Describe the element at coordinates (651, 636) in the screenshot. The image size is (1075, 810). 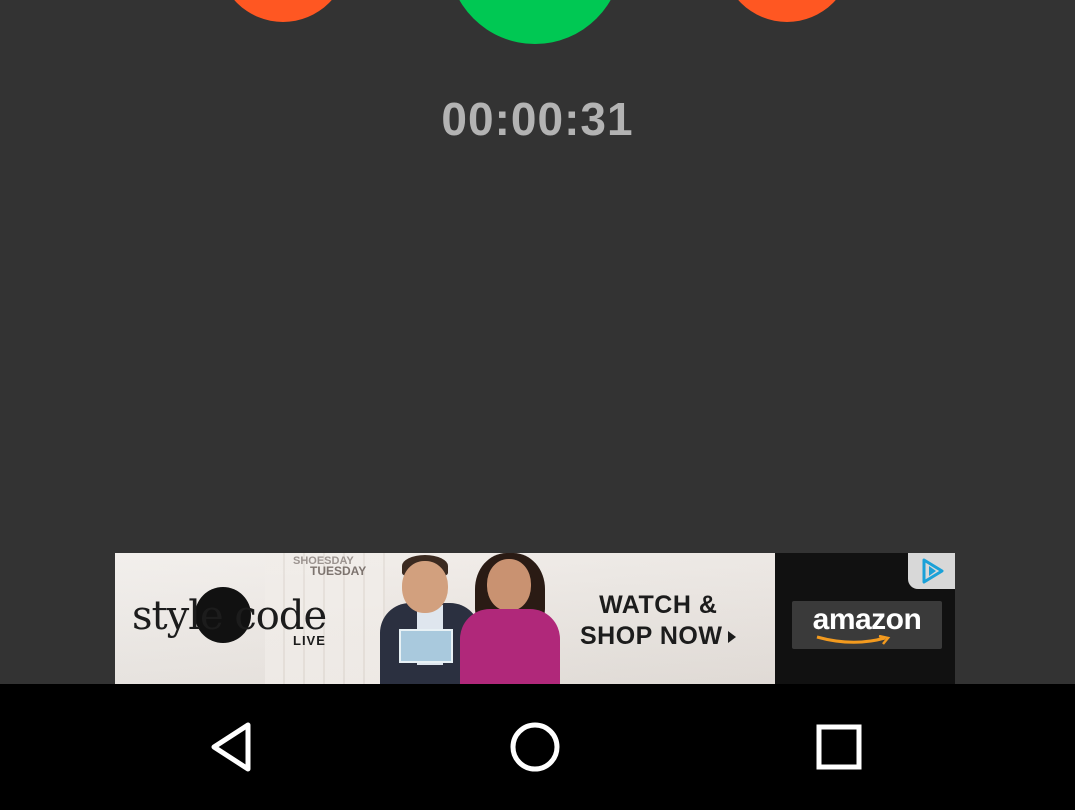
I see `ad-headline-line-2: SHOP NOW` at that location.